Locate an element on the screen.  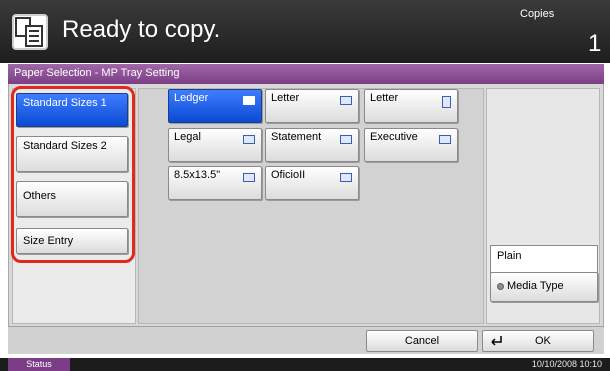
media-type-button: Media Type is located at coordinates (544, 287).